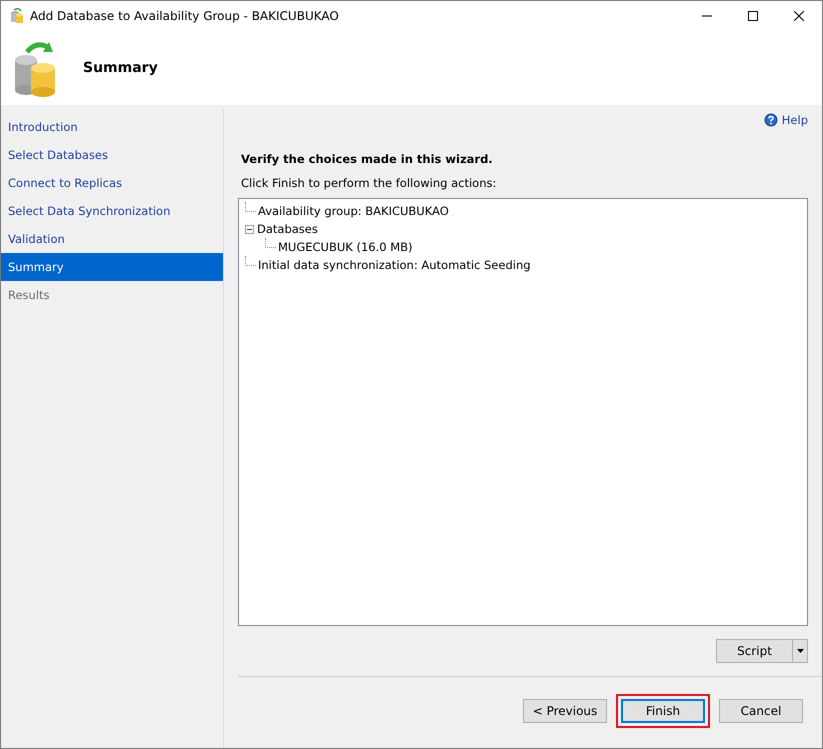 This screenshot has height=749, width=823. I want to click on sidebar-item: Validation, so click(112, 239).